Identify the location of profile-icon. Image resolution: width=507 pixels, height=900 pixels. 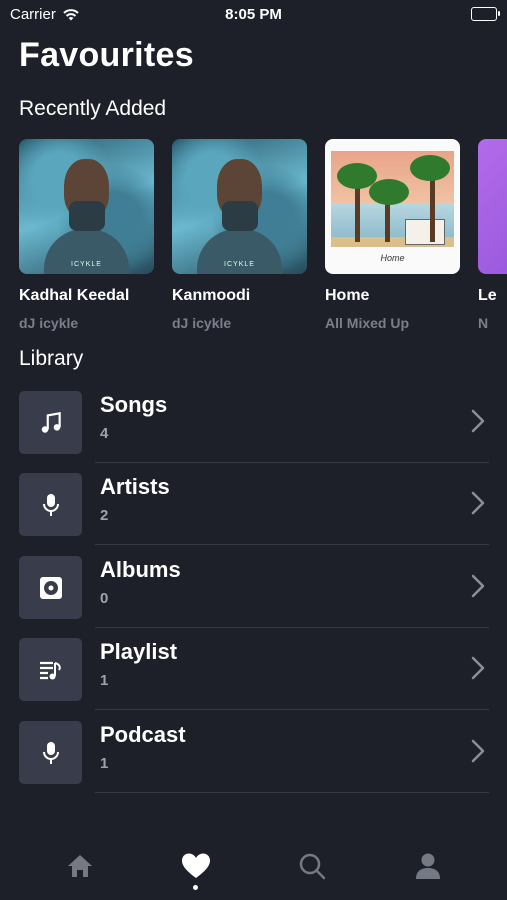
(428, 866).